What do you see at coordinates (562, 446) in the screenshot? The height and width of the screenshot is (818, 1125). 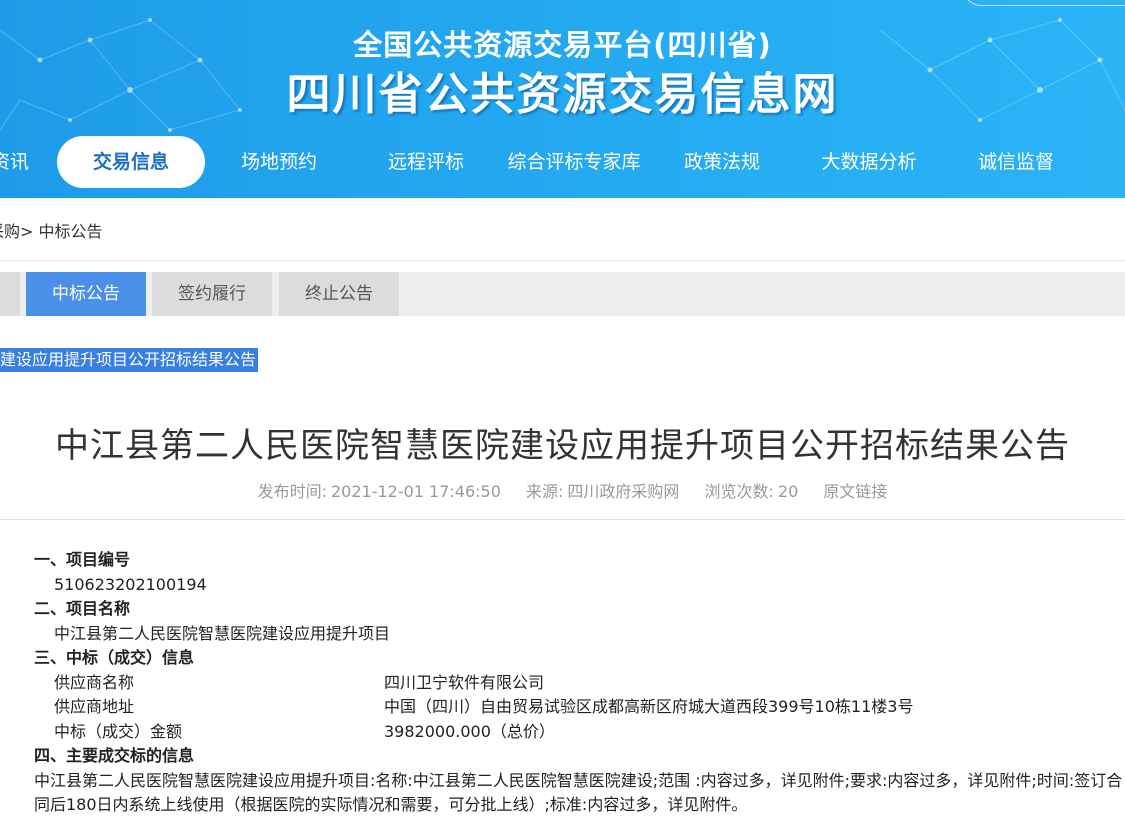 I see `article-title: 中江县第二人民医院智慧医院建设应用提升项目公开招标结果公告` at bounding box center [562, 446].